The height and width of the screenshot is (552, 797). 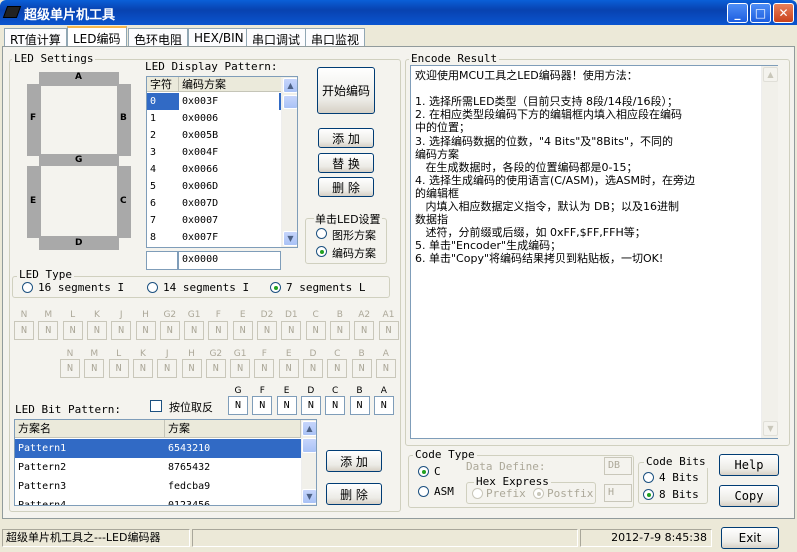 I want to click on radio-code-asm, so click(x=423, y=491).